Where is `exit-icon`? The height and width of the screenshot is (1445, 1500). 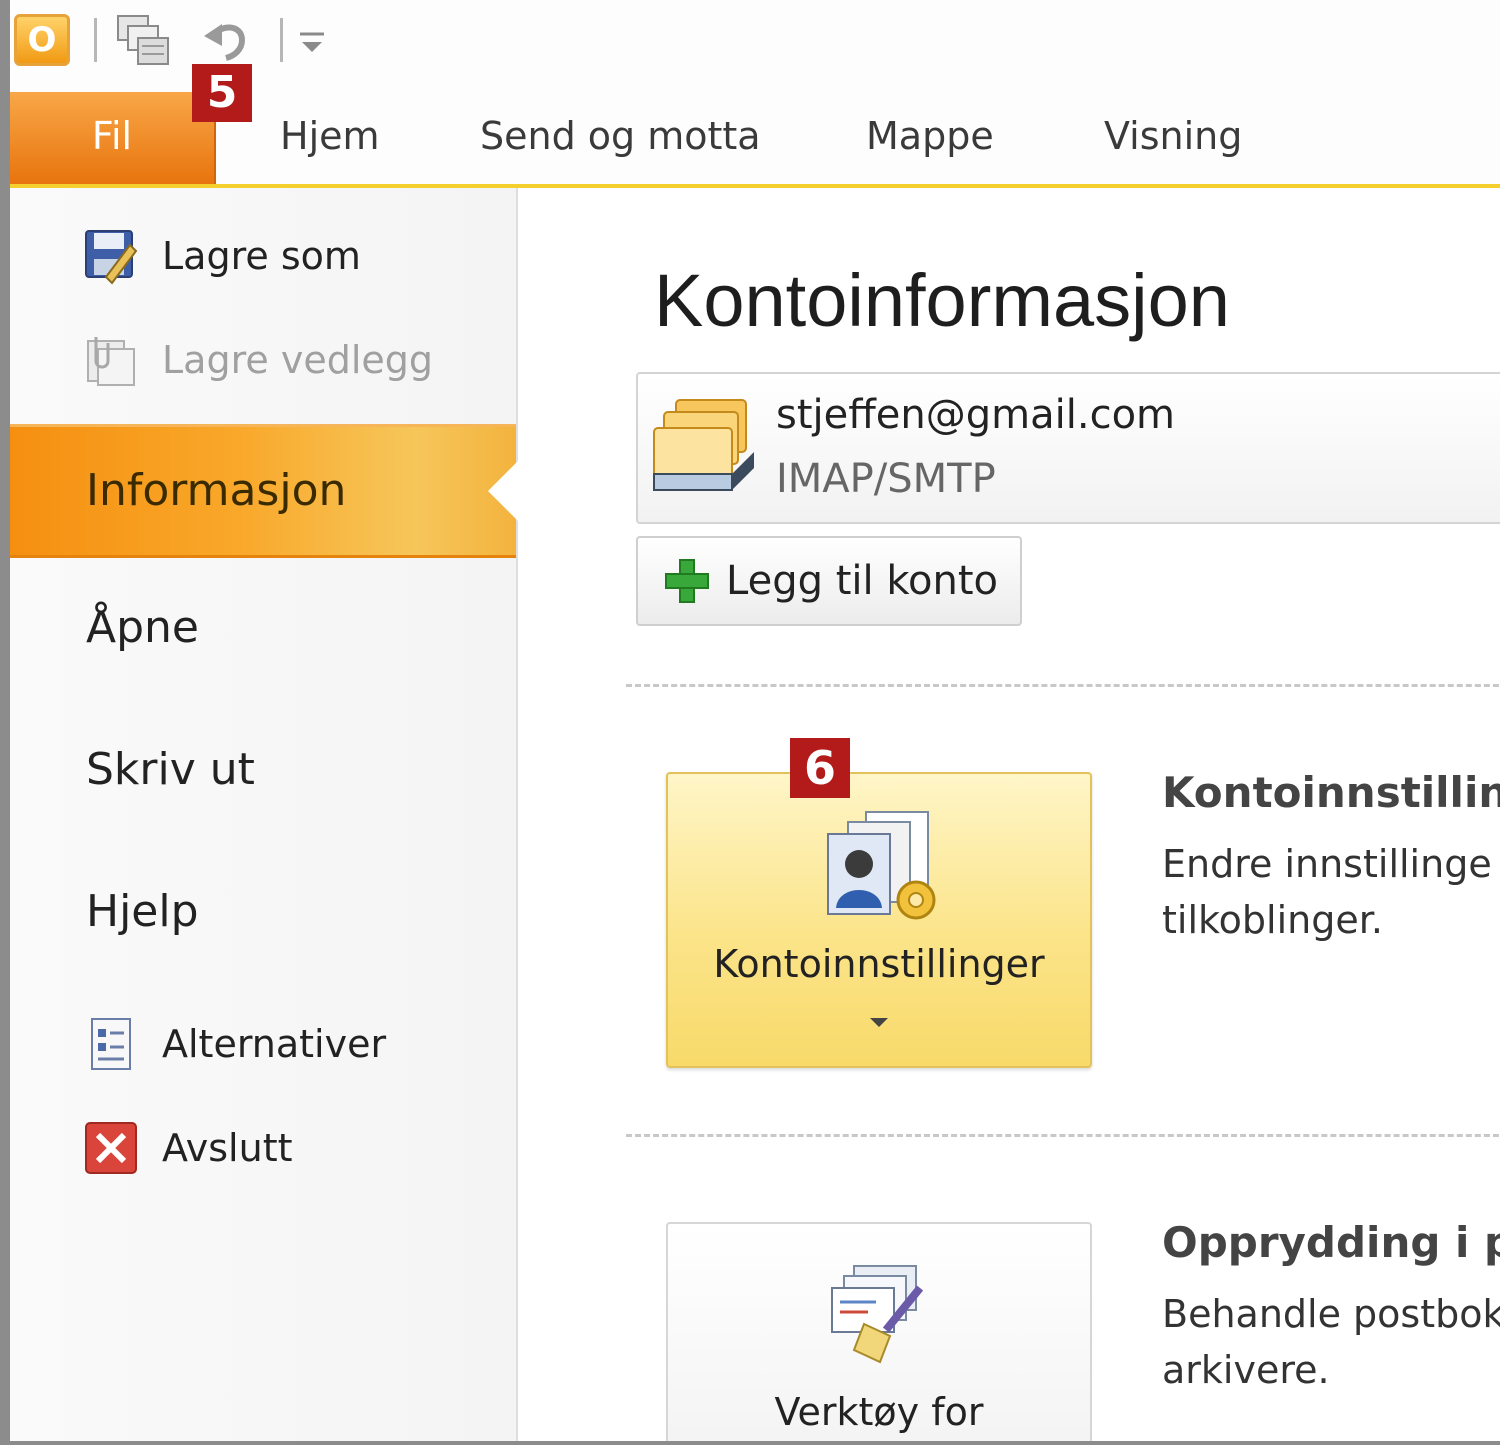
exit-icon is located at coordinates (111, 1148).